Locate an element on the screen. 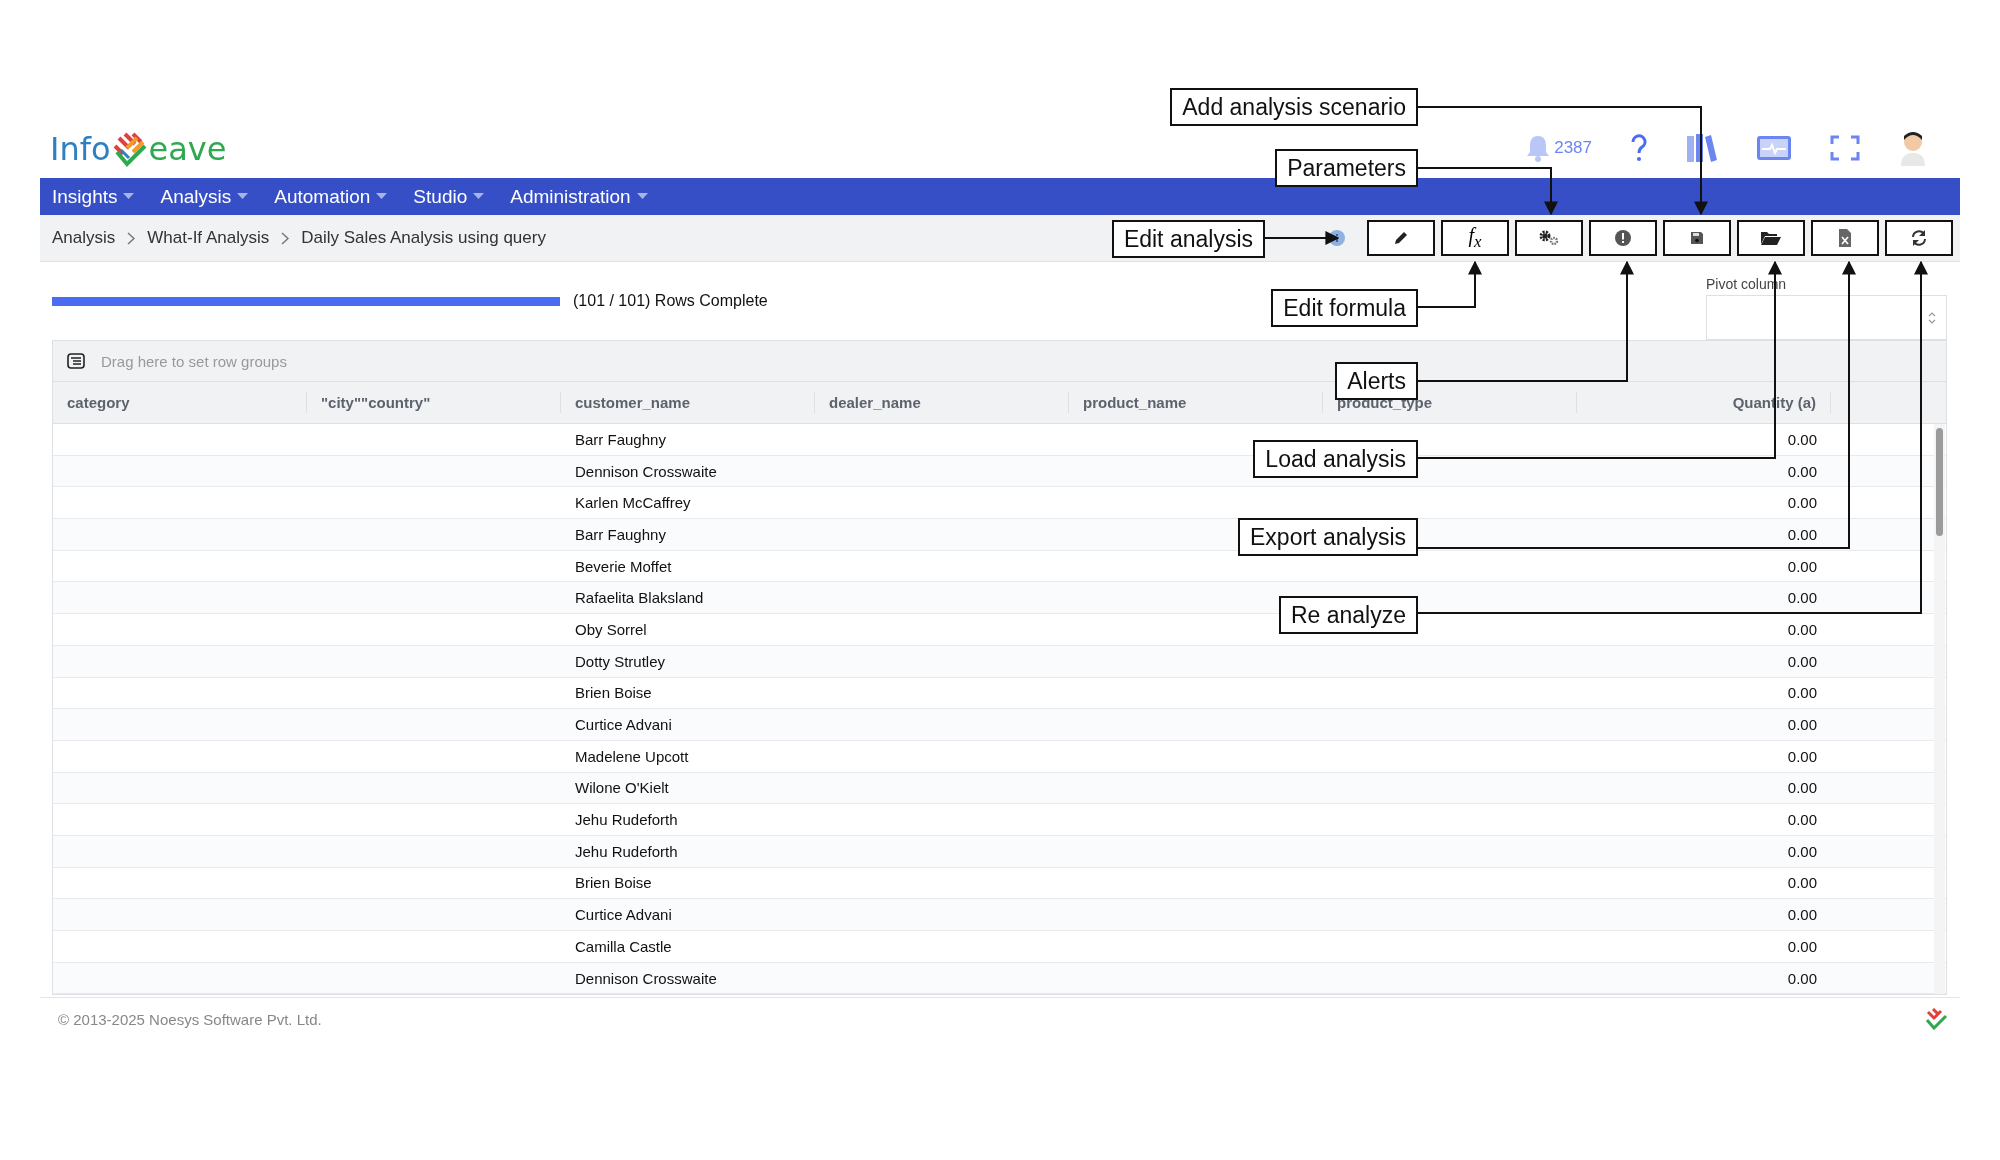 The image size is (2000, 1160). notification-count: 2387 is located at coordinates (1573, 148).